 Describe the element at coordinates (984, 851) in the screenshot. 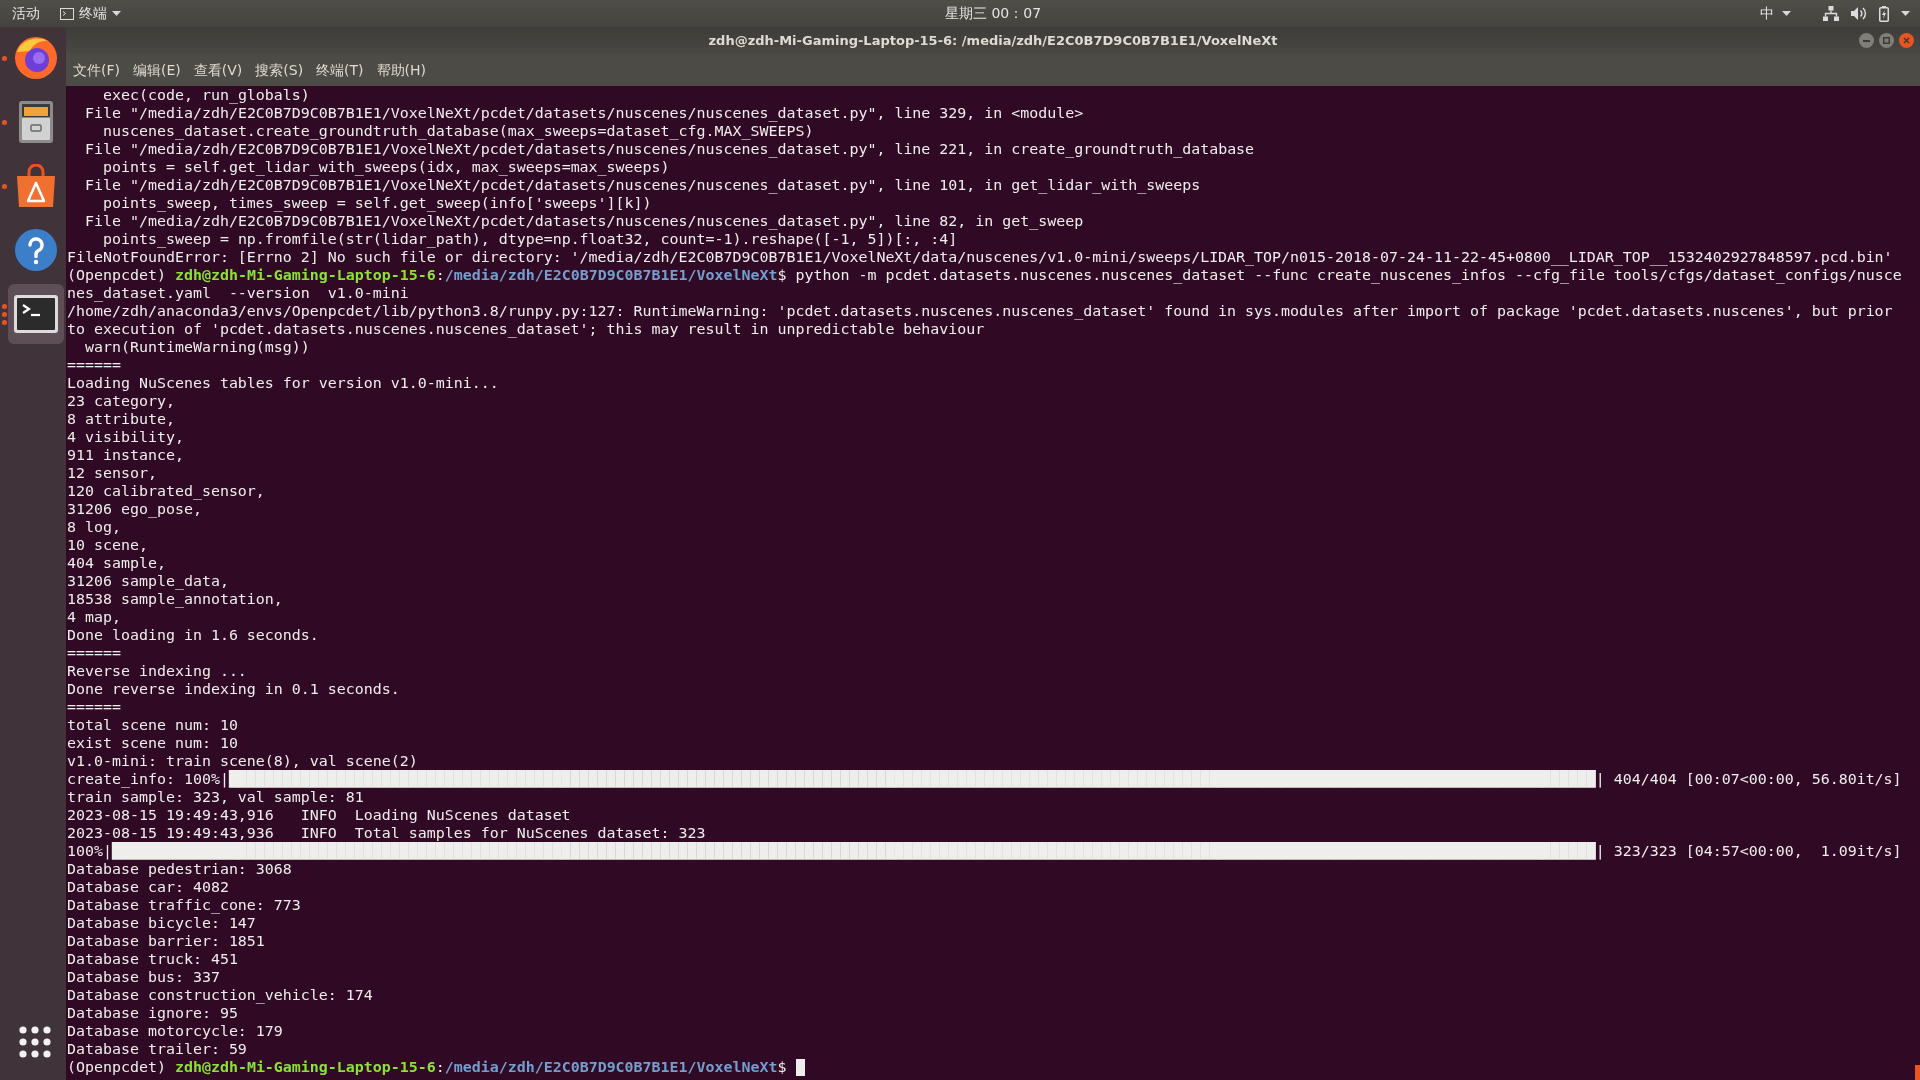

I see `output-line: 100%|█████████████████████████████████████████████████████████████████████████████████████████████████████████████████████████████████████████████████████████████████████| 323/323 [04:57<00:00, 1.09it/s]` at that location.